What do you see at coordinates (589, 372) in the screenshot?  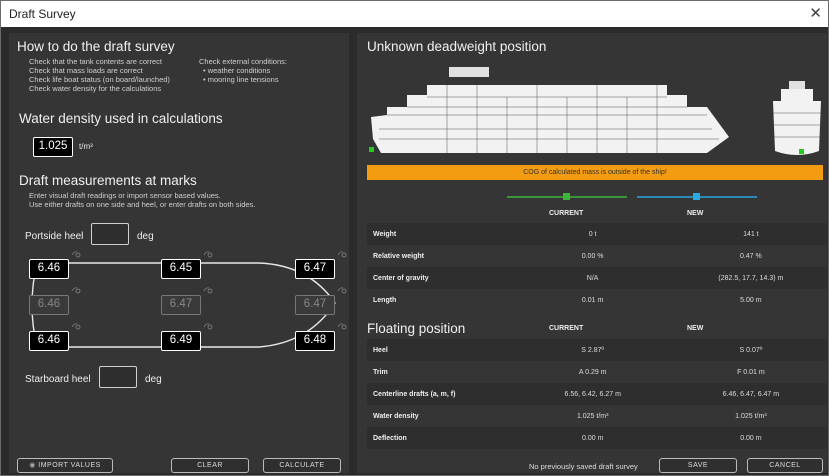 I see `row-current: A 0.29 m` at bounding box center [589, 372].